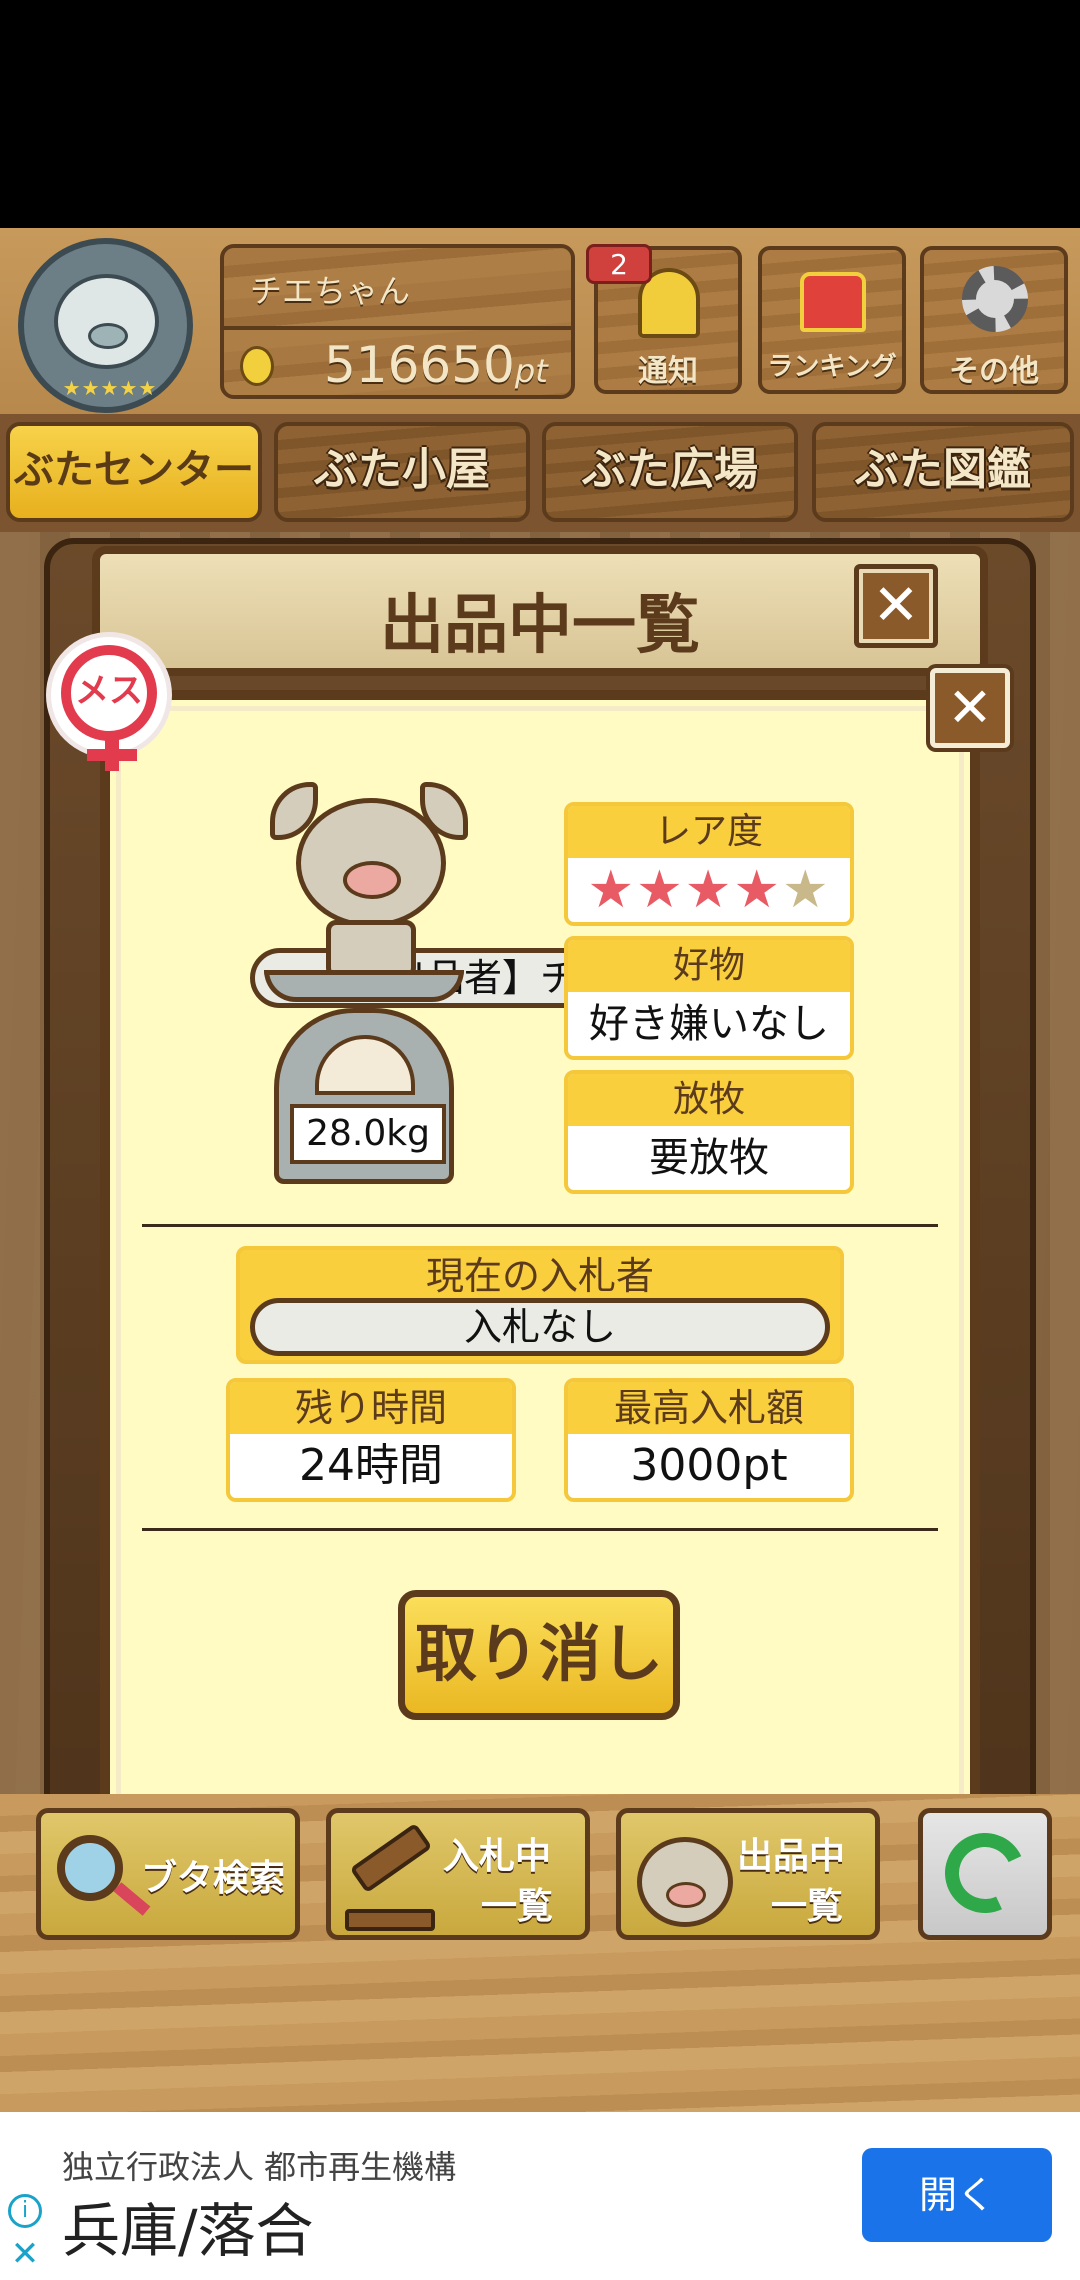 This screenshot has height=2280, width=1080. I want to click on scale-dial, so click(365, 1065).